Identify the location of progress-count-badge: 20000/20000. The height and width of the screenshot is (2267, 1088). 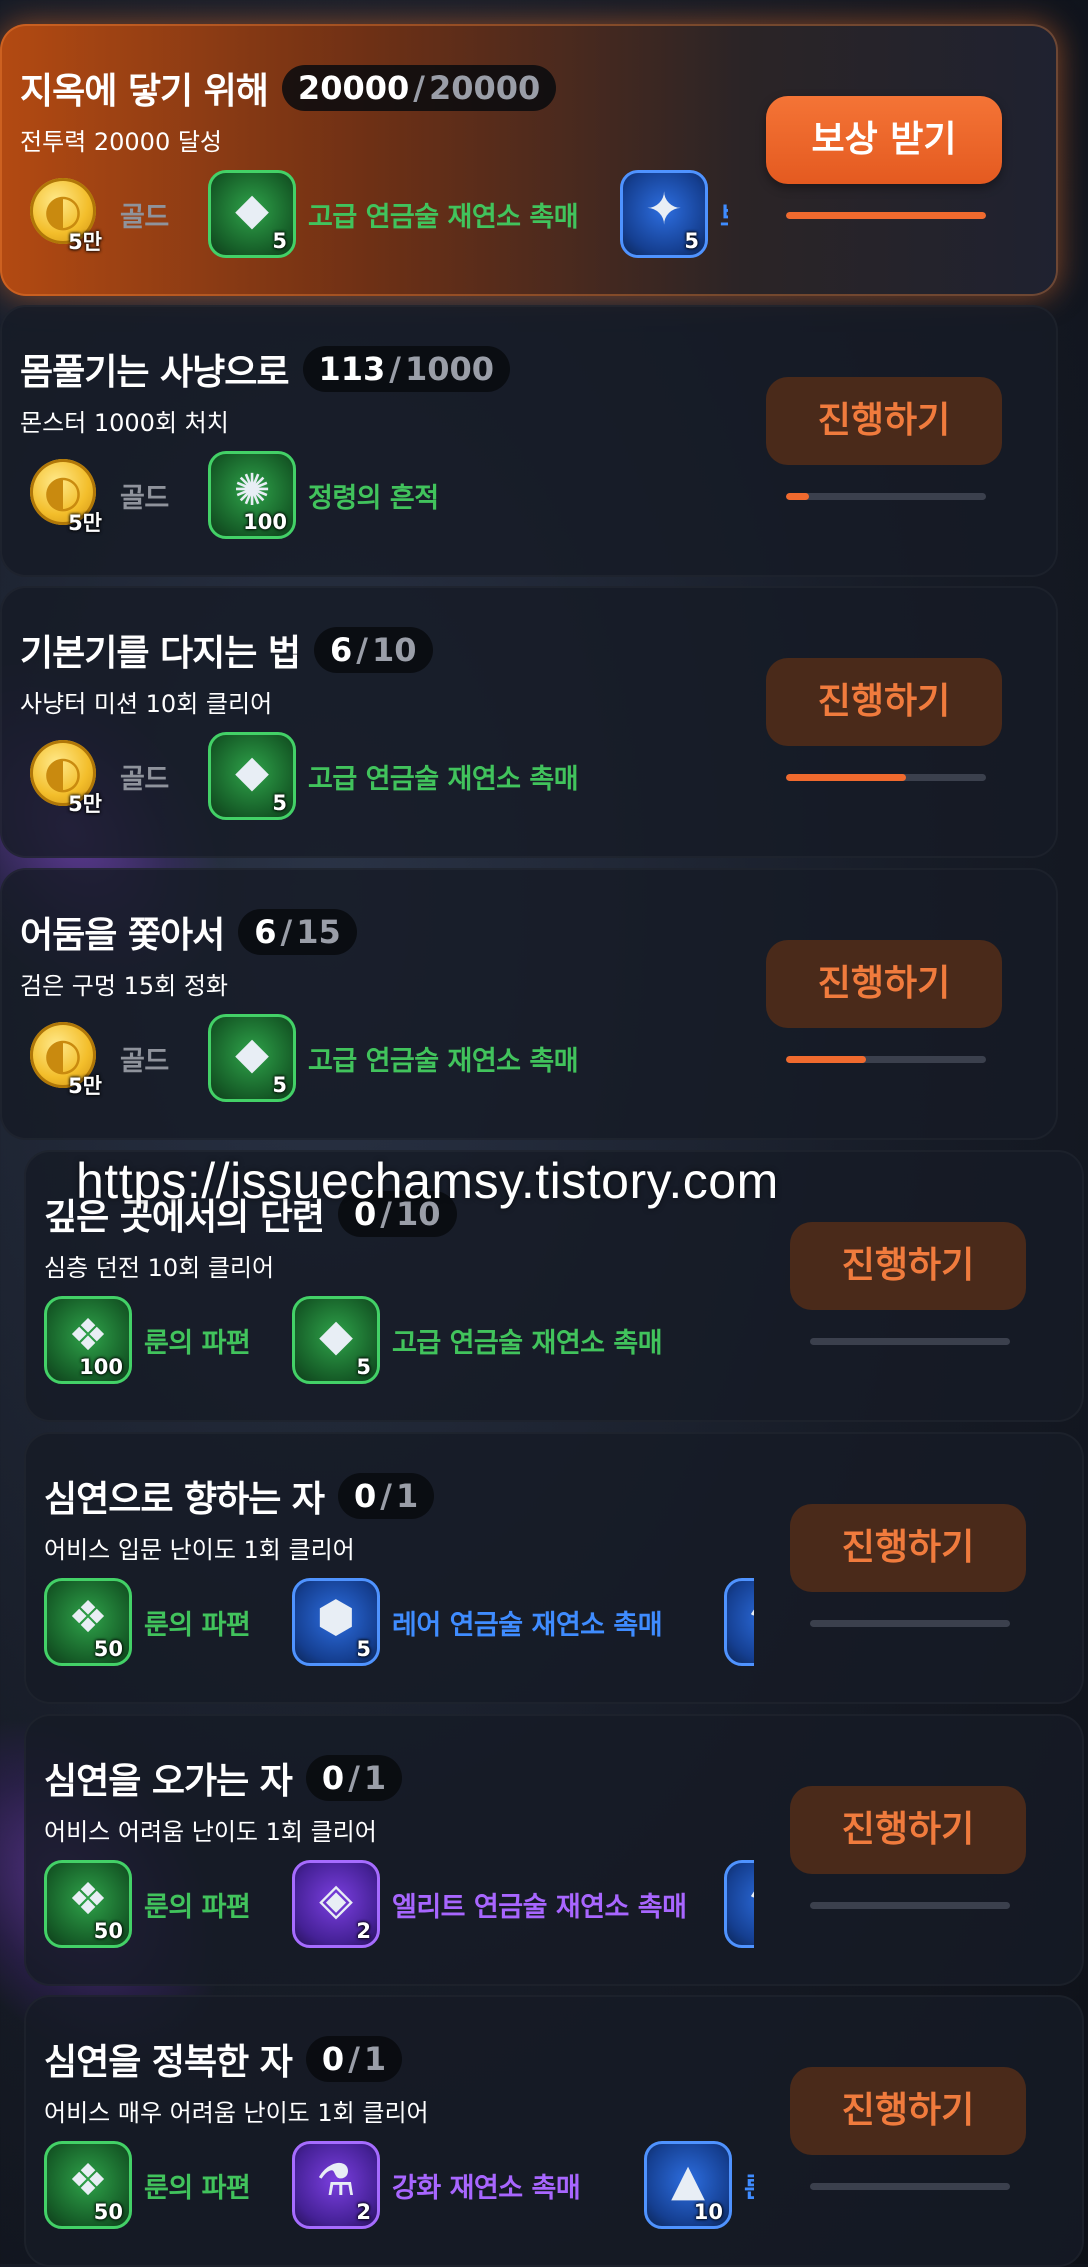
(419, 88).